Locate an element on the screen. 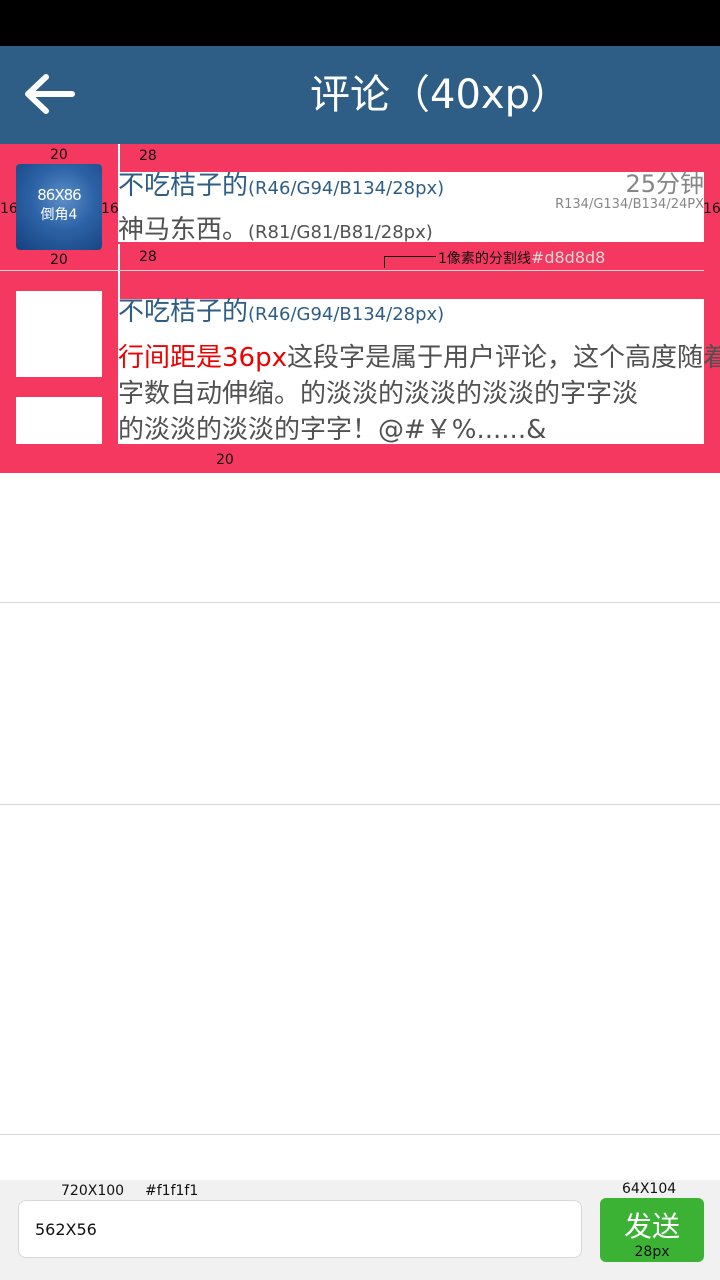  divider-note-text: 1像素的分割线 is located at coordinates (484, 259).